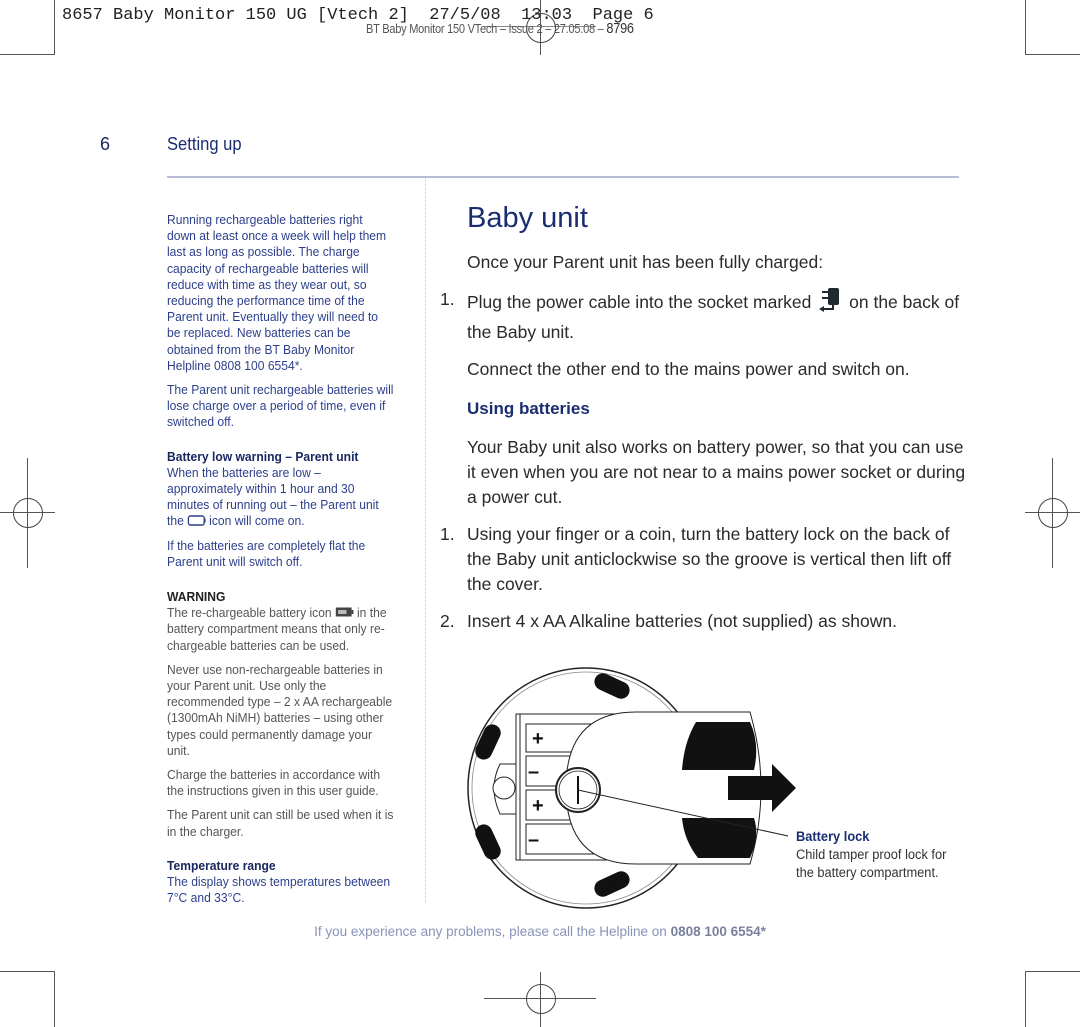 The width and height of the screenshot is (1080, 1027). Describe the element at coordinates (533, 840) in the screenshot. I see `polarity-minus-2: –` at that location.